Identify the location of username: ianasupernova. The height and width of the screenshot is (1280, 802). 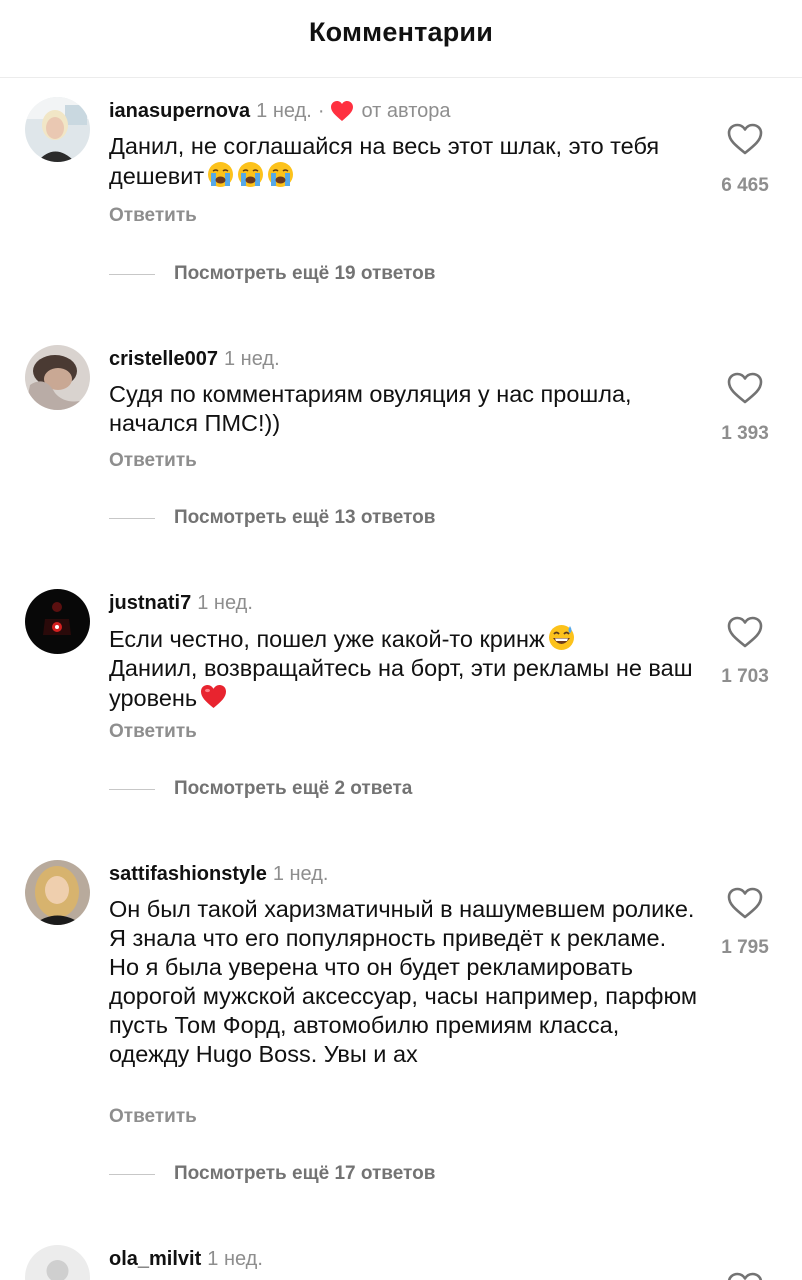
(179, 111).